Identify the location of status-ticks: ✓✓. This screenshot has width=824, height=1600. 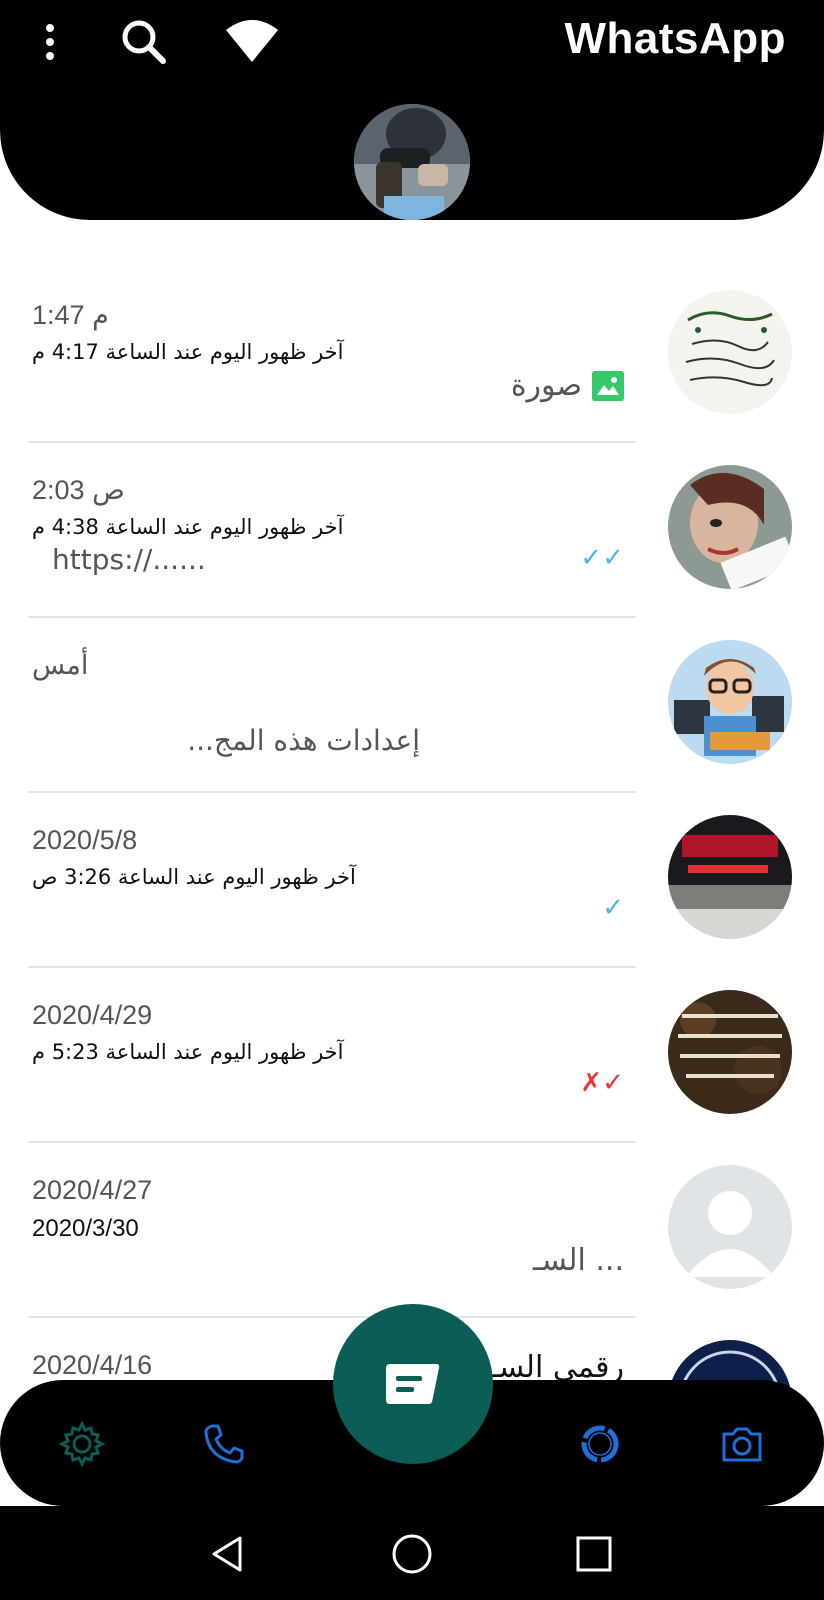
(602, 558).